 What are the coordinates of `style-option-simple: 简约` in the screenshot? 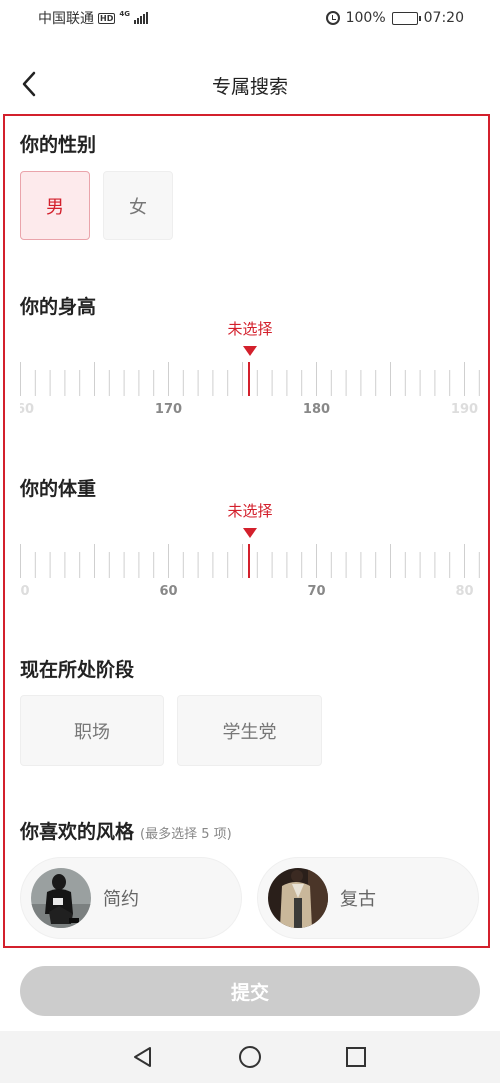 It's located at (131, 898).